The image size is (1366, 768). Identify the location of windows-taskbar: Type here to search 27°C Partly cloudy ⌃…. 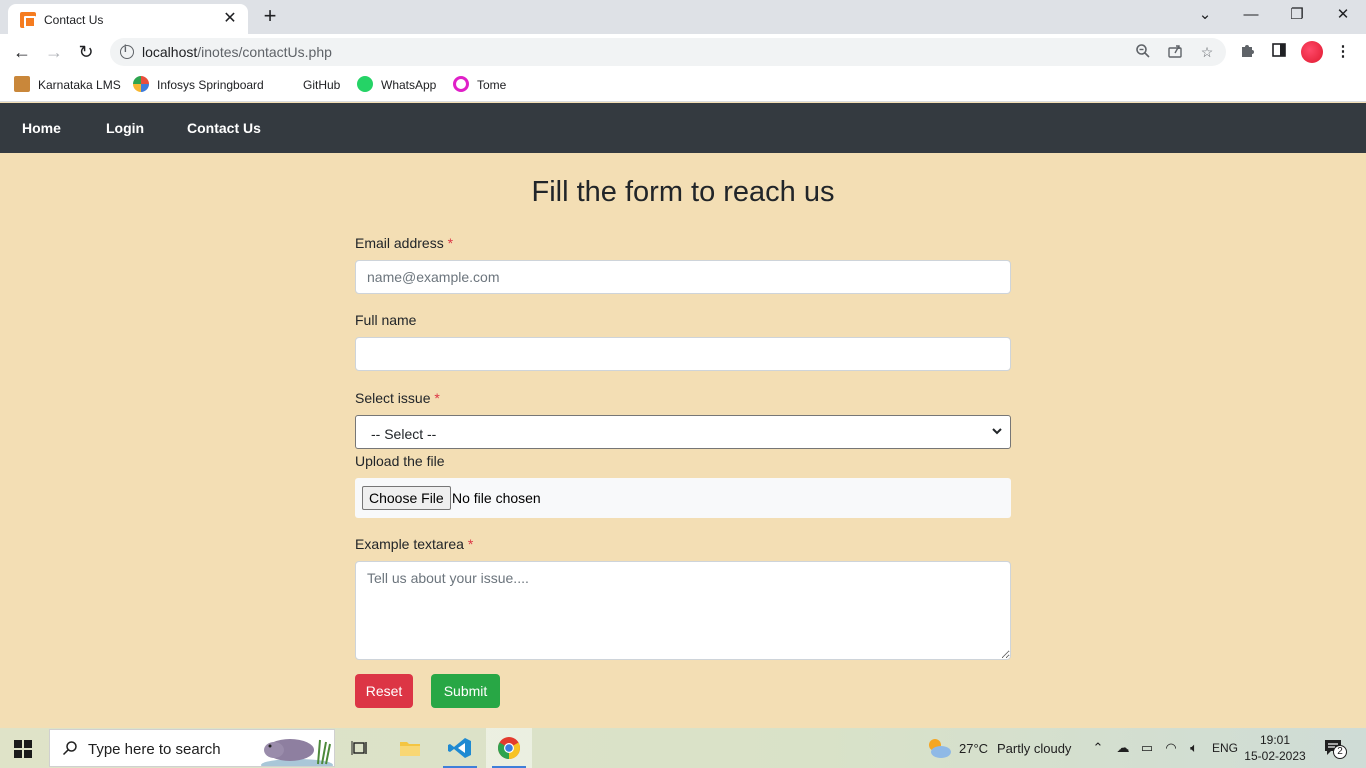
(683, 748).